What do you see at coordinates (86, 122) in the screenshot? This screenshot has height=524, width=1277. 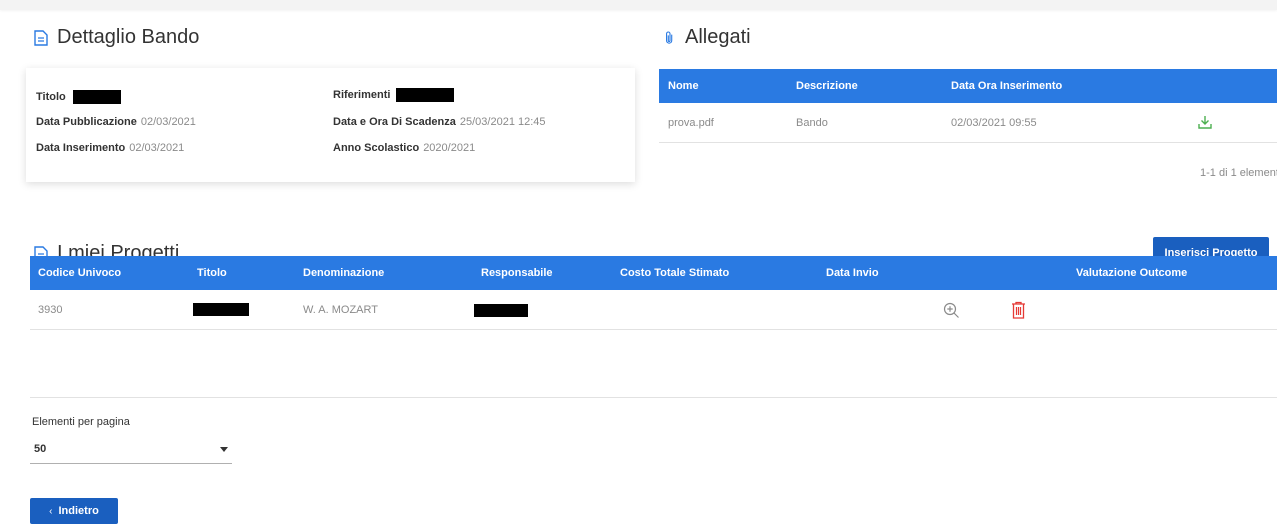 I see `data-pubblicazione-label: Data Pubblicazione` at bounding box center [86, 122].